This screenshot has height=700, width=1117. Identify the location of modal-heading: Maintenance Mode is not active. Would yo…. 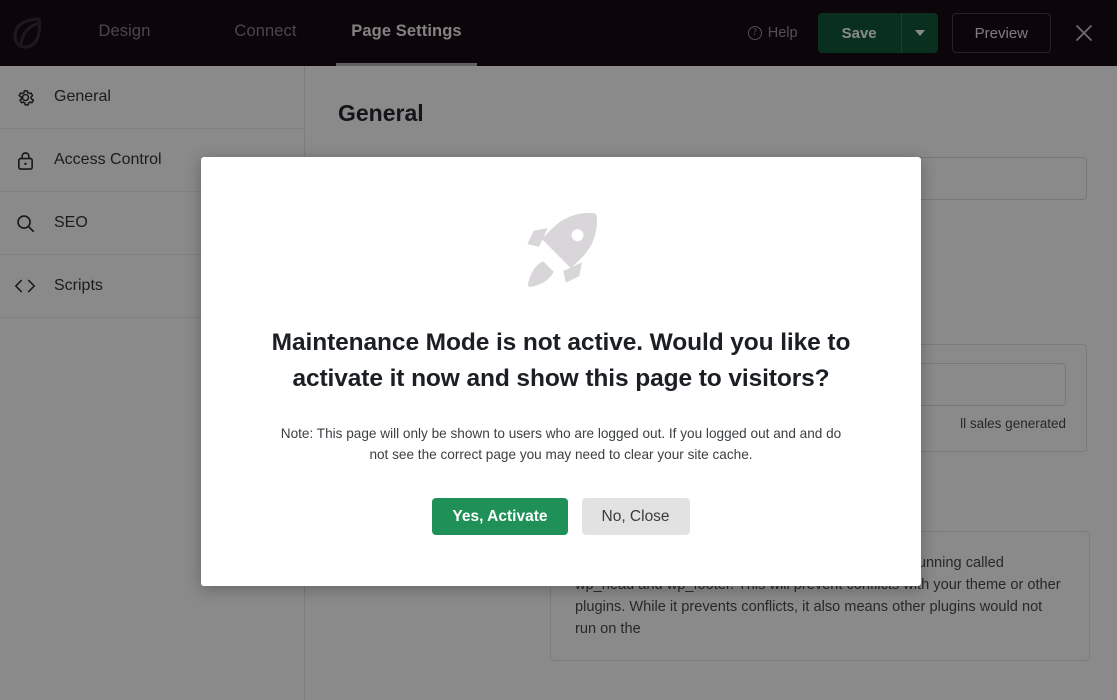
(561, 360).